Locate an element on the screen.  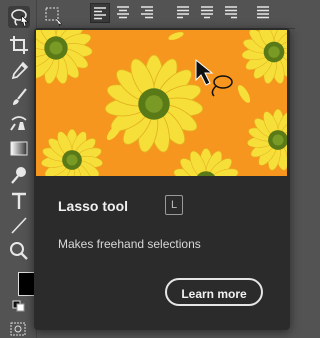
learn-more-button: Learn more is located at coordinates (214, 292).